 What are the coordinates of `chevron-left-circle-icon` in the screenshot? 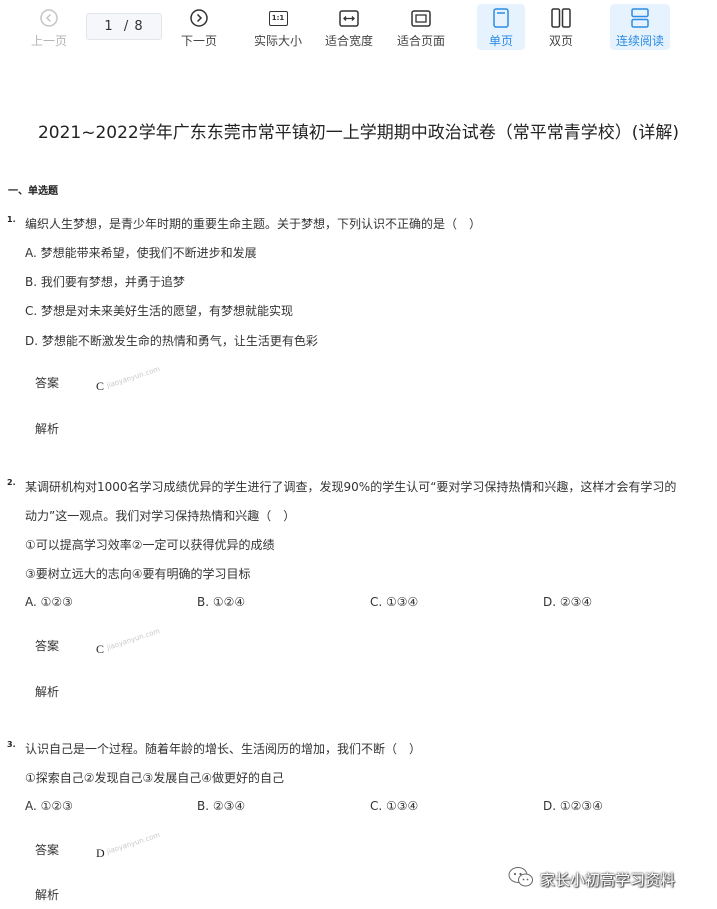 It's located at (49, 18).